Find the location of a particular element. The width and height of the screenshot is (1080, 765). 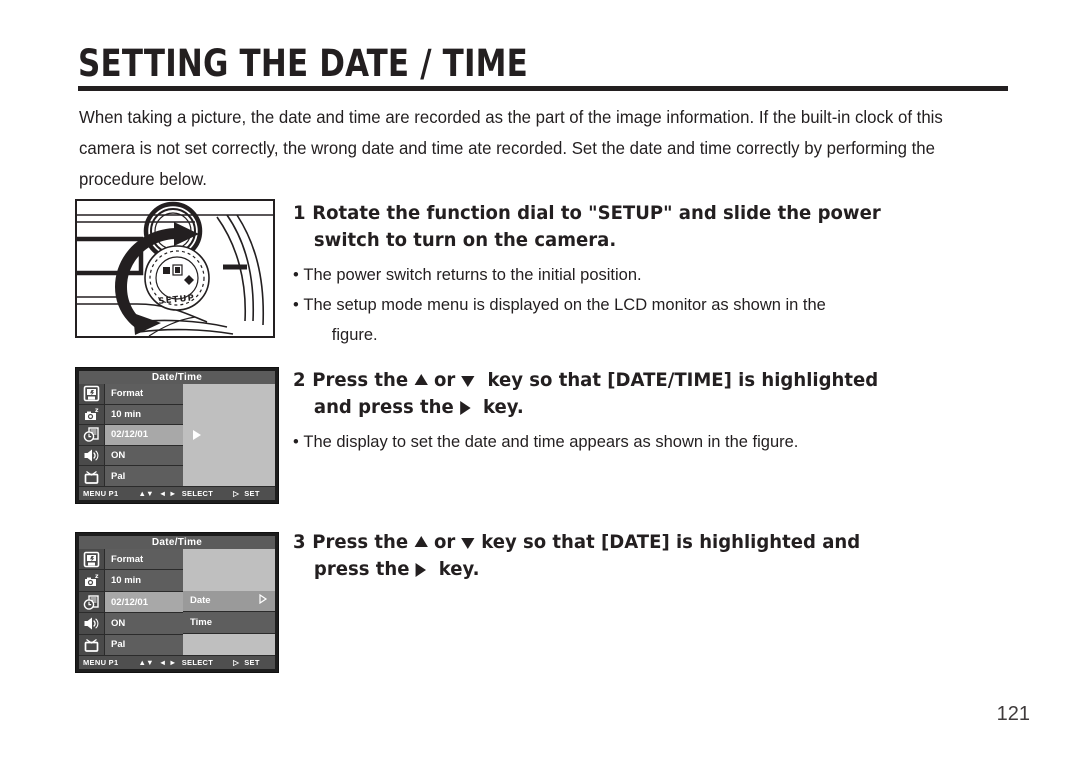

lcd2-row-format: Format is located at coordinates (131, 560).